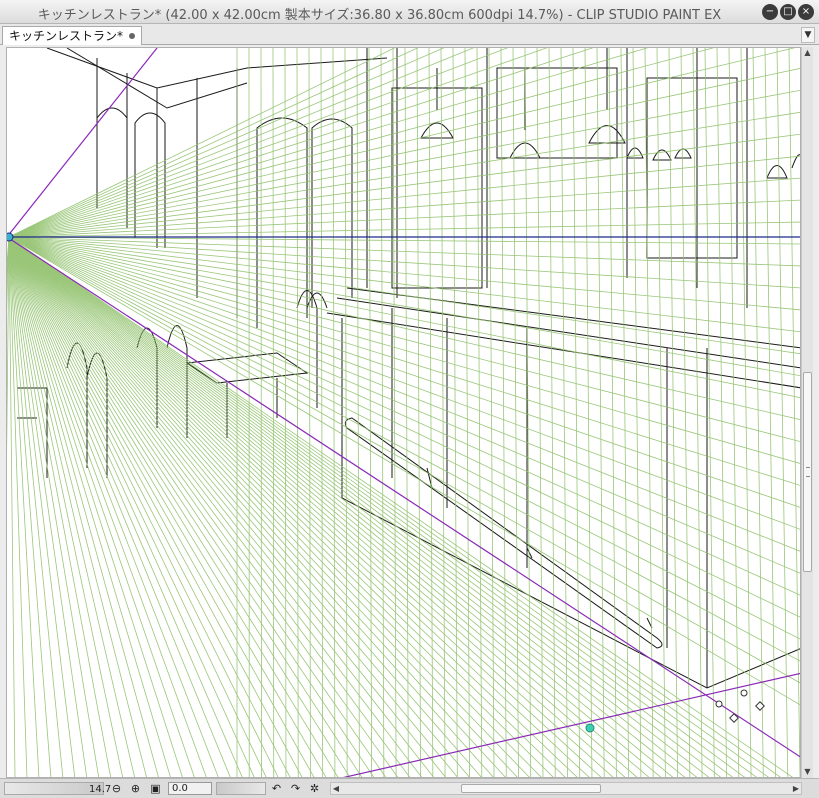  Describe the element at coordinates (788, 12) in the screenshot. I see `maximize-button: □` at that location.